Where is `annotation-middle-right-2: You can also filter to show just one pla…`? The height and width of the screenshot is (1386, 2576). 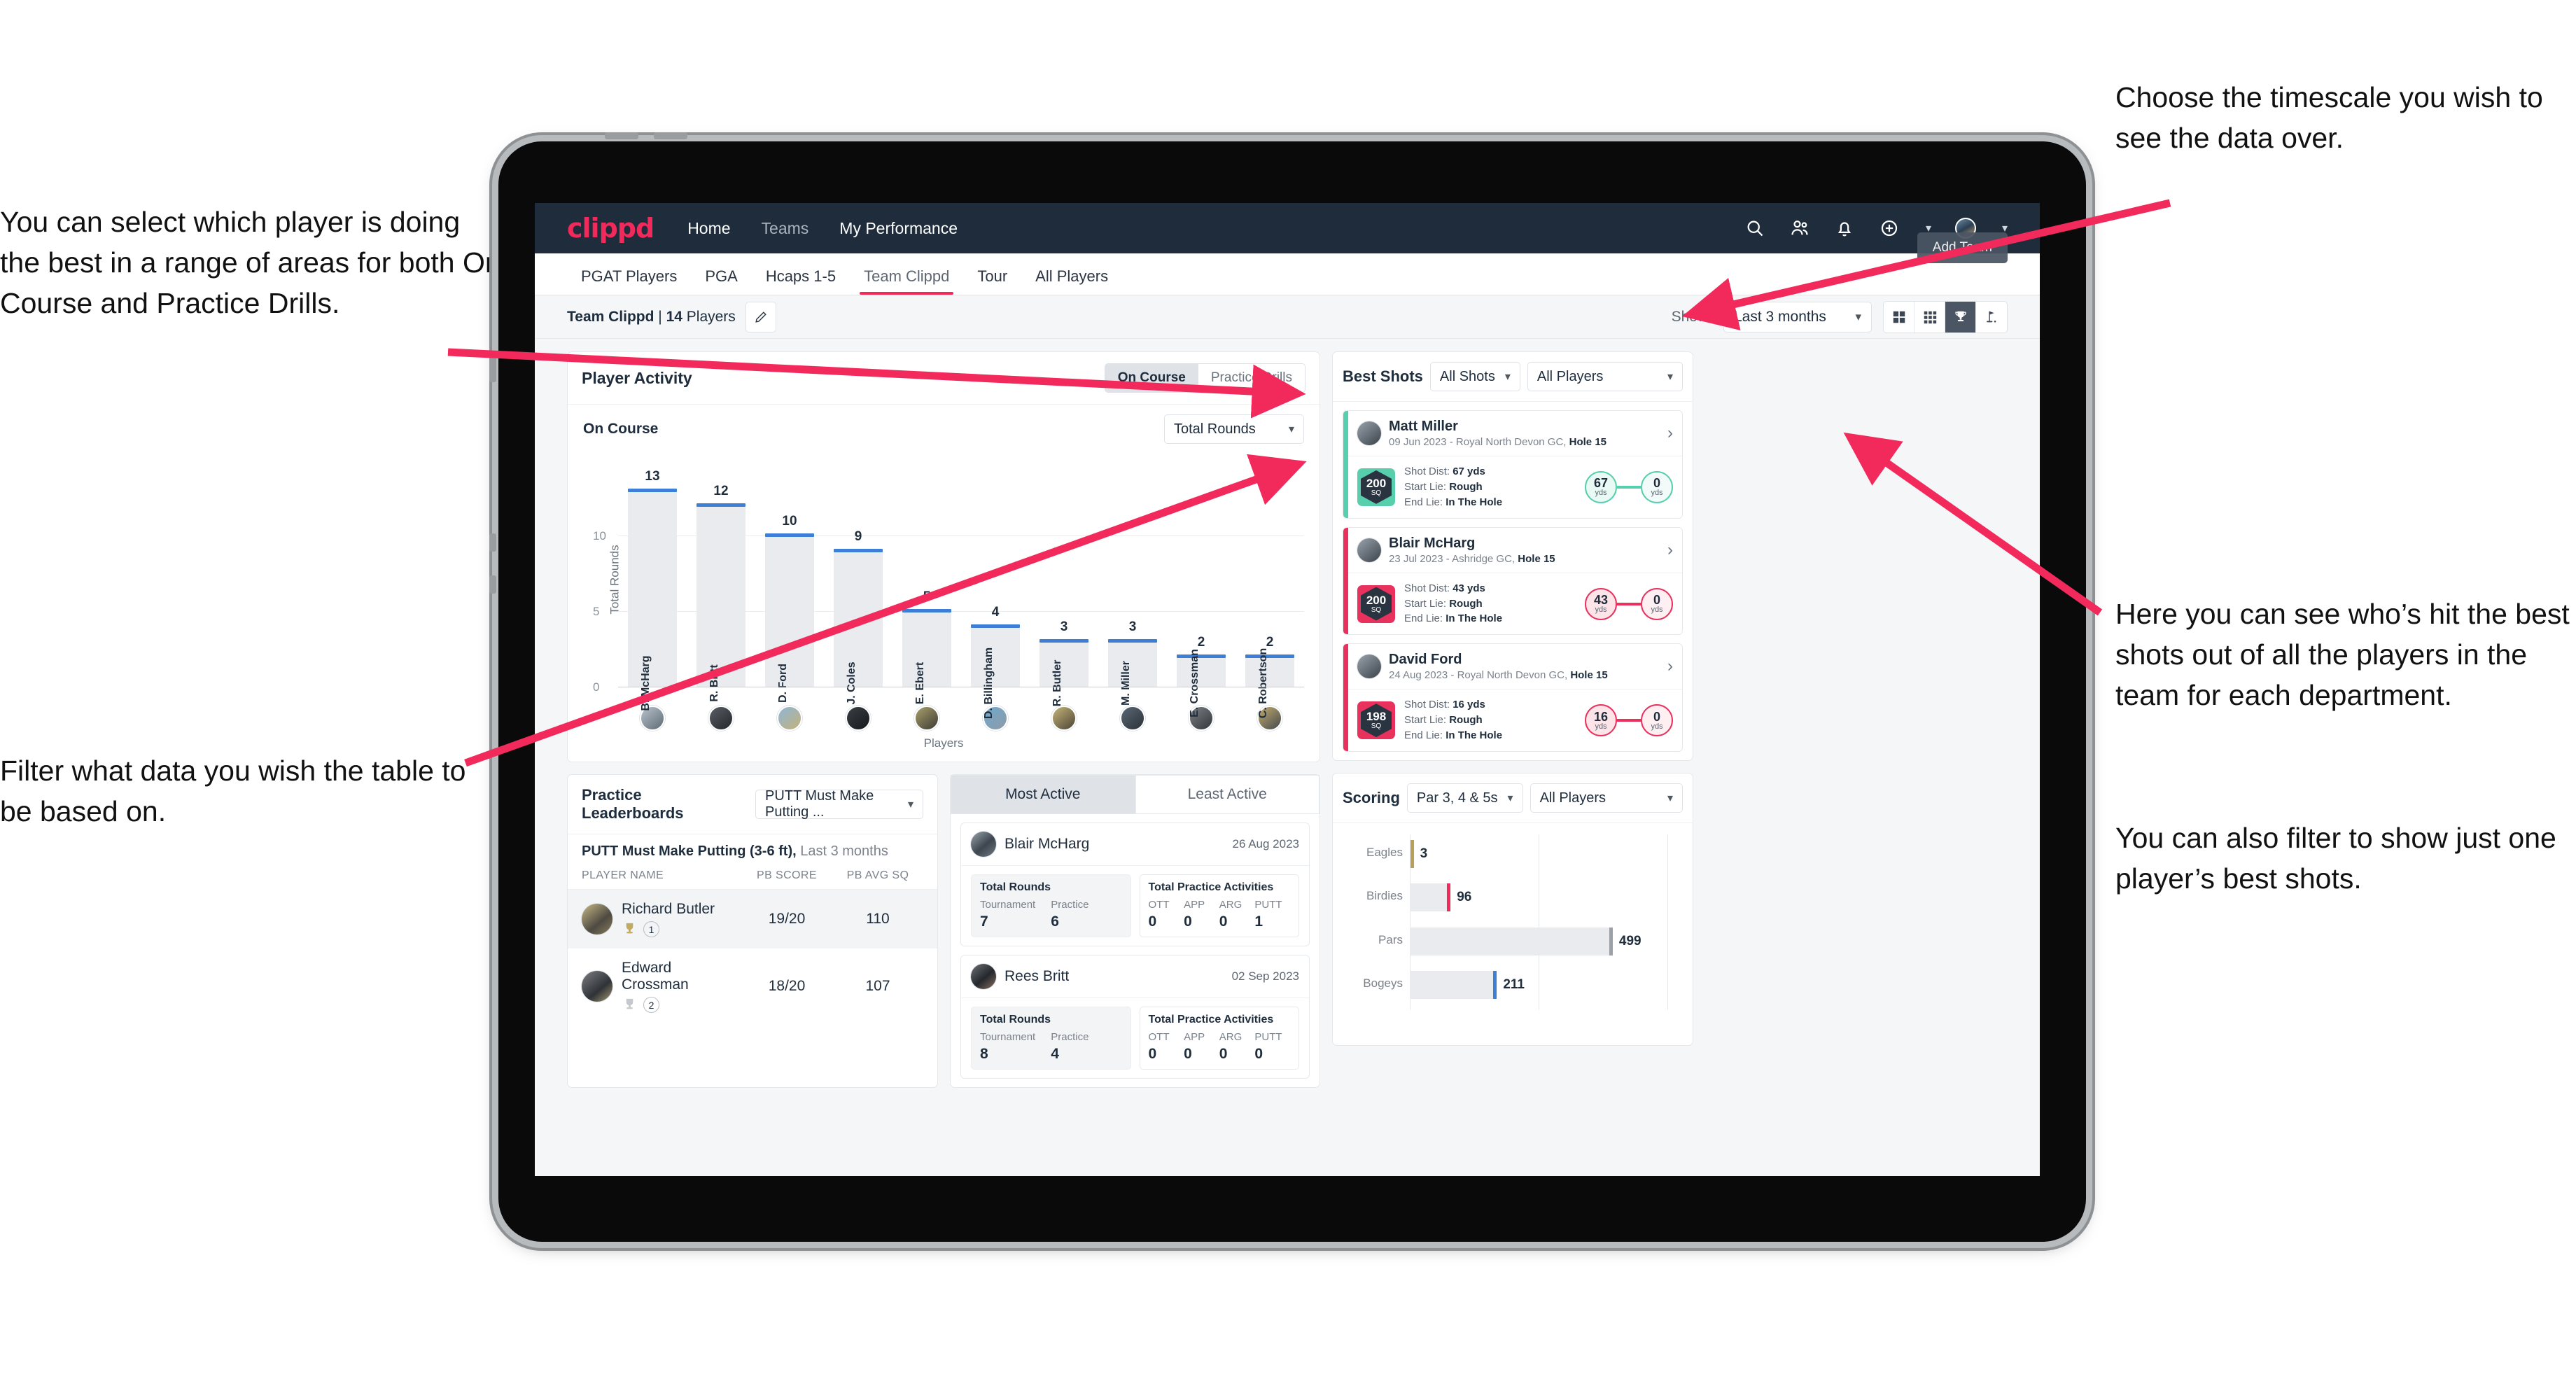 annotation-middle-right-2: You can also filter to show just one pla… is located at coordinates (2335, 858).